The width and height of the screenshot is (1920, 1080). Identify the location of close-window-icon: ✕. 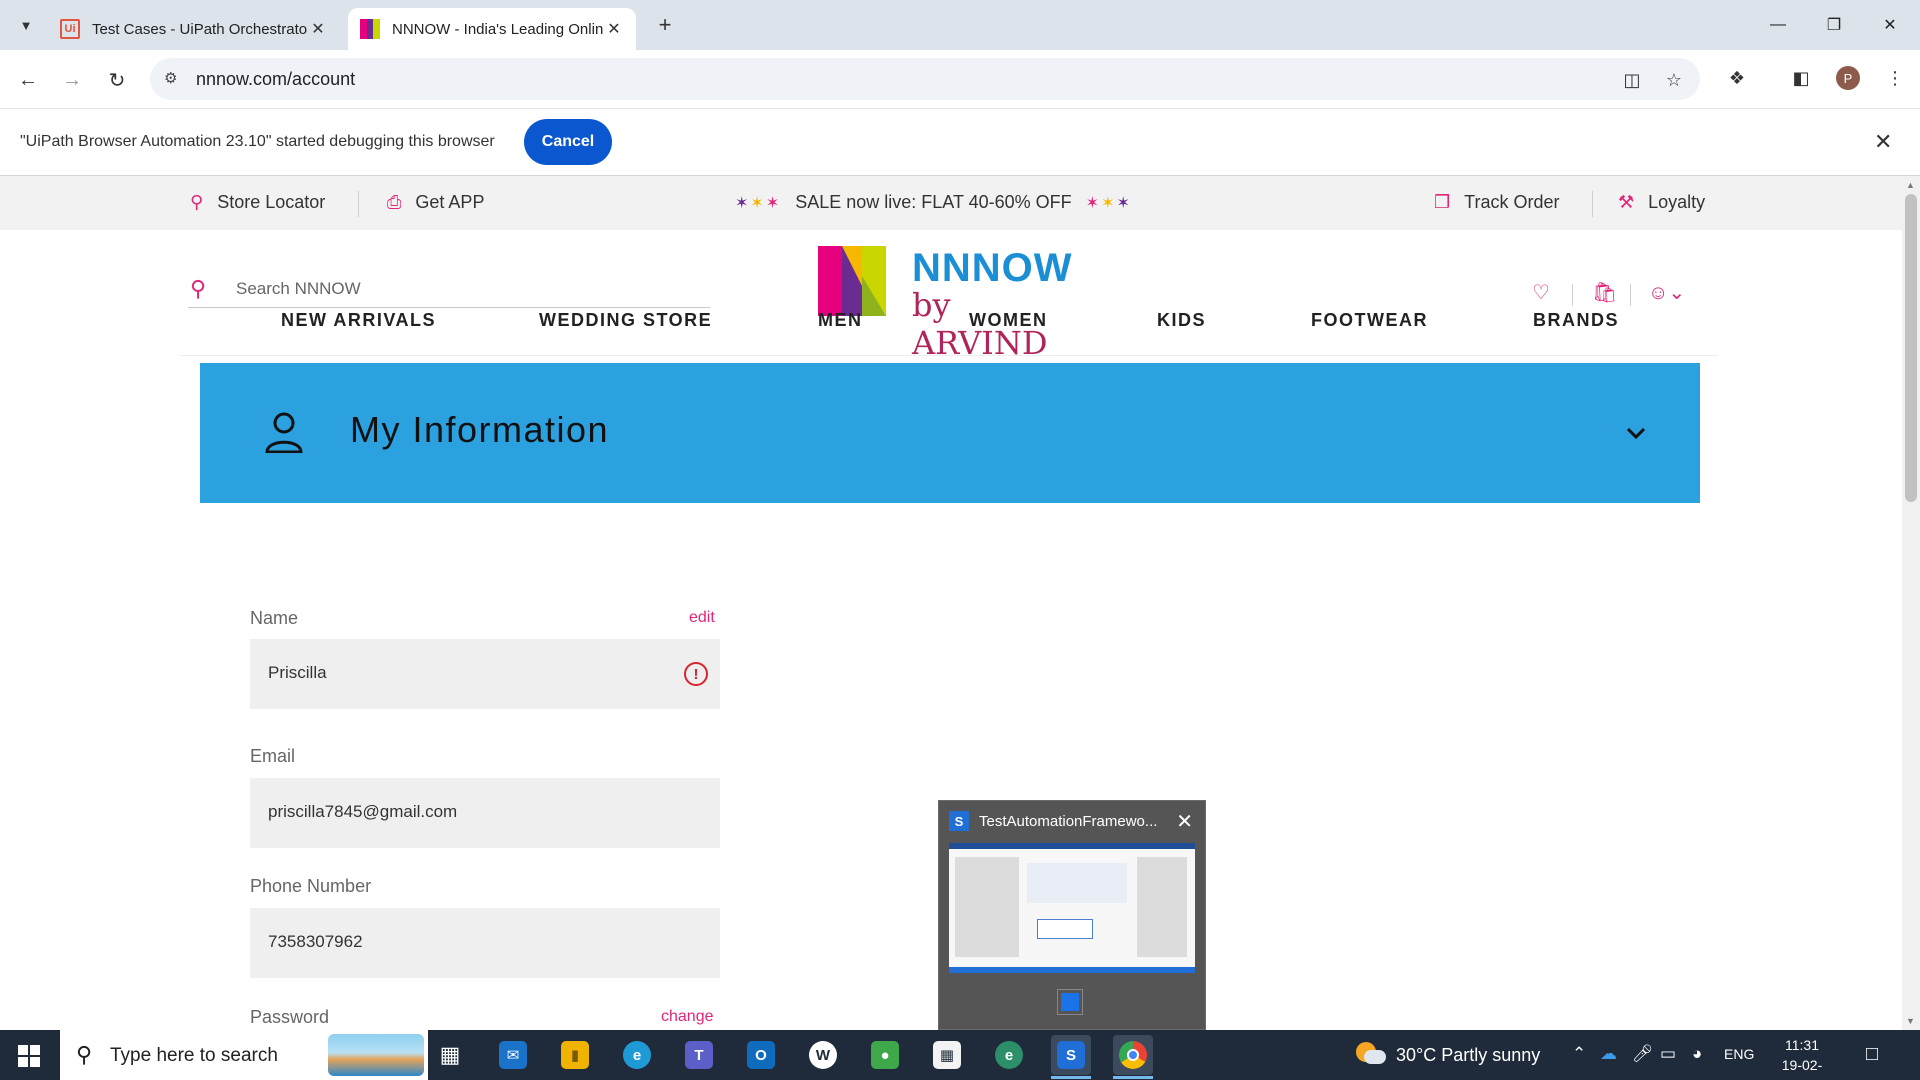
(1890, 25).